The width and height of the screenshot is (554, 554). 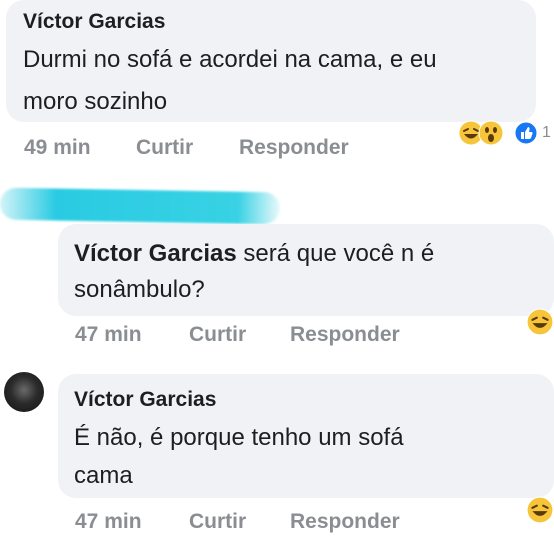 What do you see at coordinates (24, 392) in the screenshot?
I see `user-avatar` at bounding box center [24, 392].